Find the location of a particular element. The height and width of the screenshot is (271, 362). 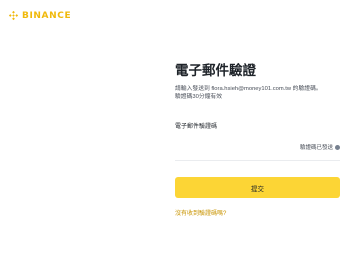

info-icon is located at coordinates (337, 147).